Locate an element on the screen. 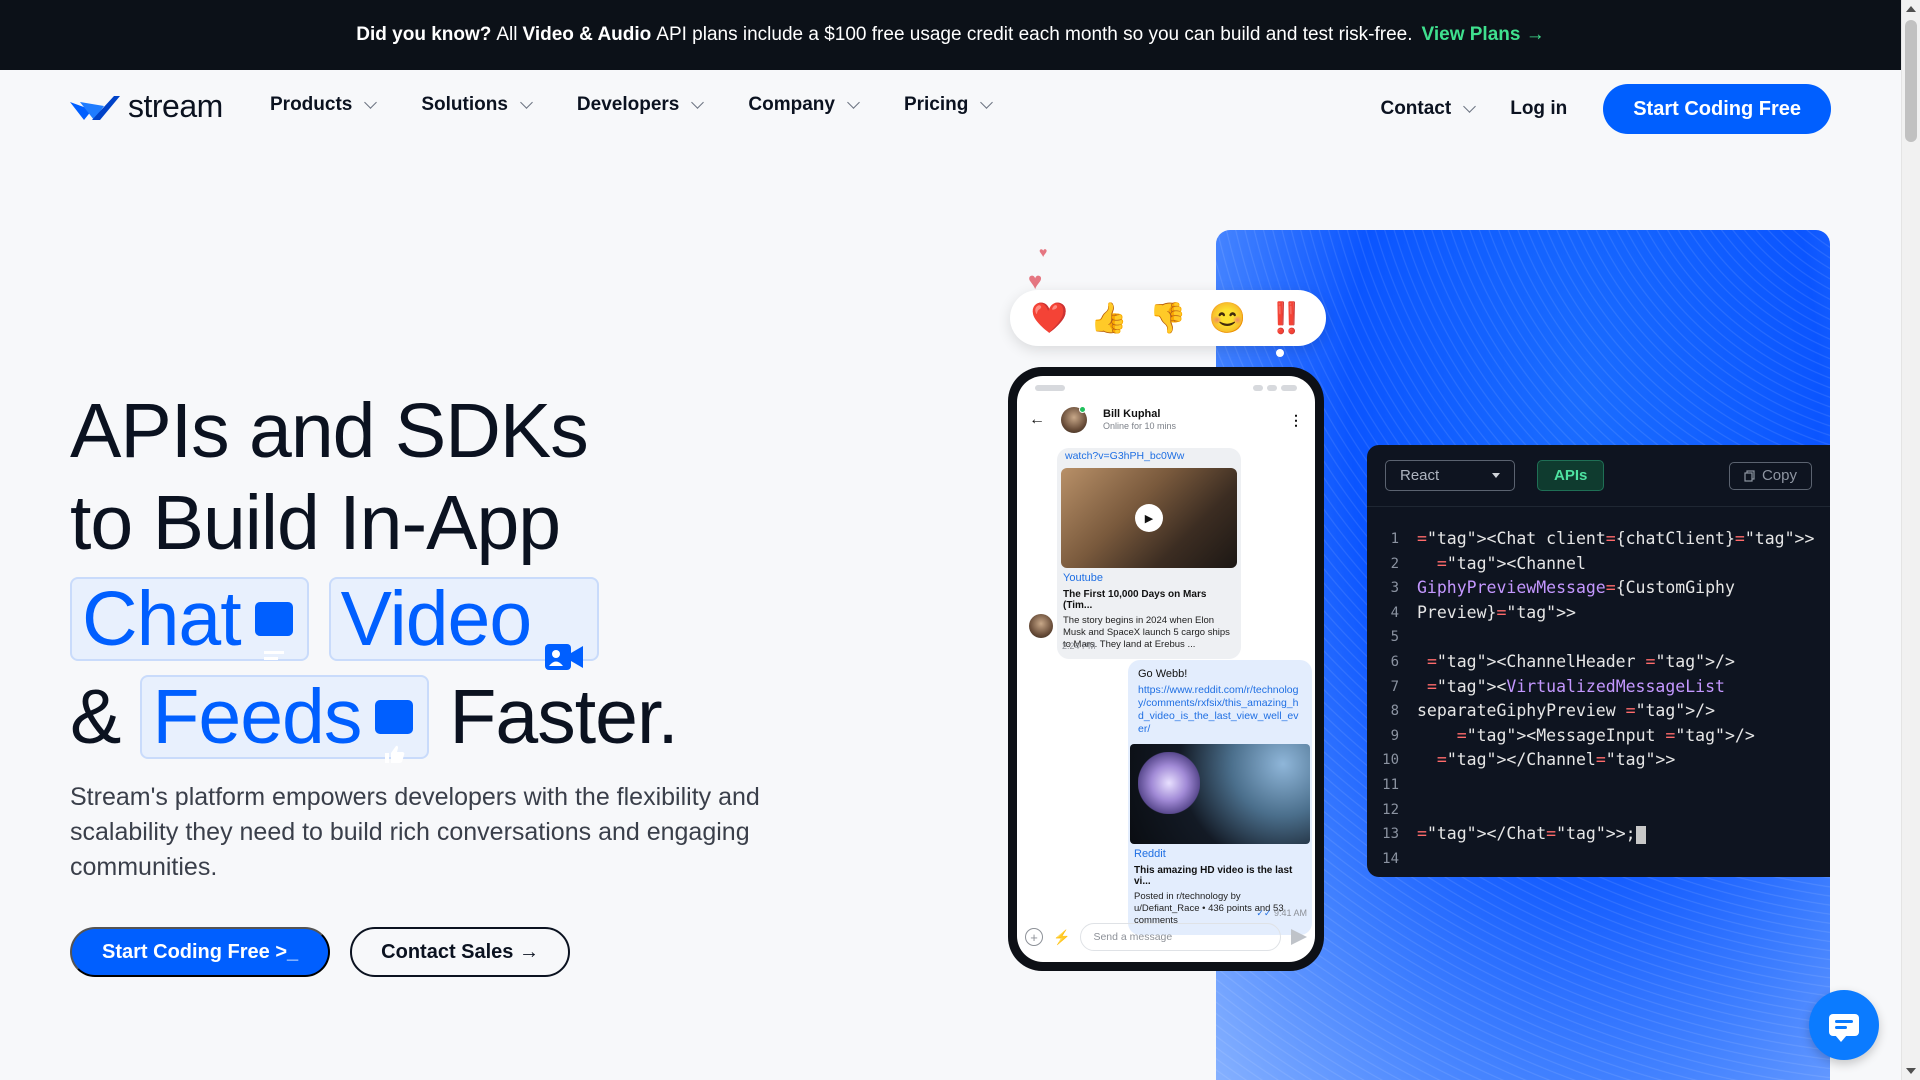 Image resolution: width=1920 pixels, height=1080 pixels. nav-item-pricing: Pricing is located at coordinates (948, 105).